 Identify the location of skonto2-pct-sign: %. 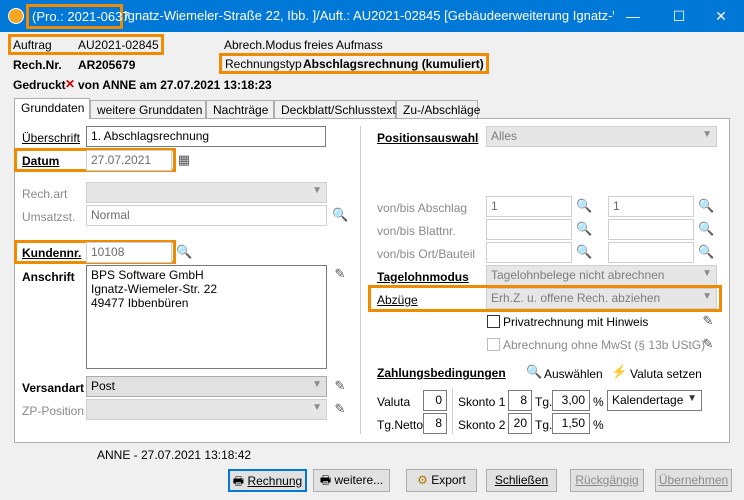
(598, 425).